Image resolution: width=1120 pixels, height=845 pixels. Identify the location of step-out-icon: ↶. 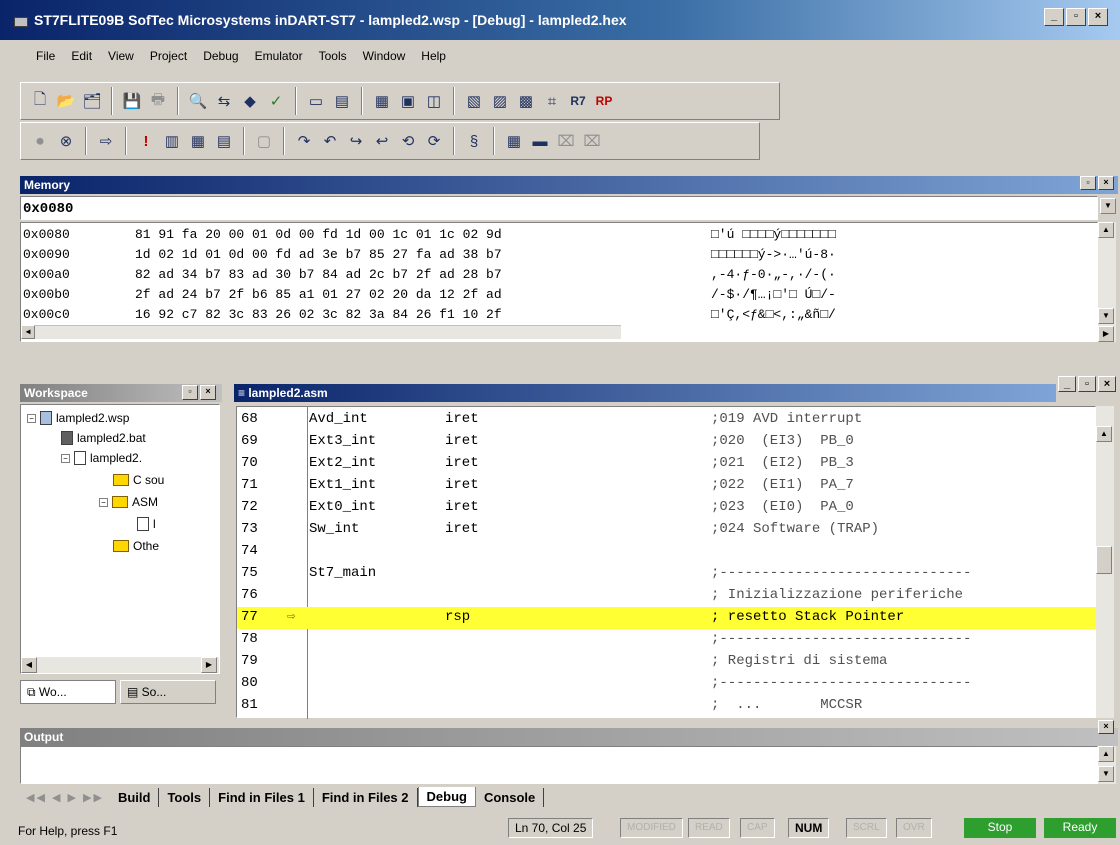
(330, 141).